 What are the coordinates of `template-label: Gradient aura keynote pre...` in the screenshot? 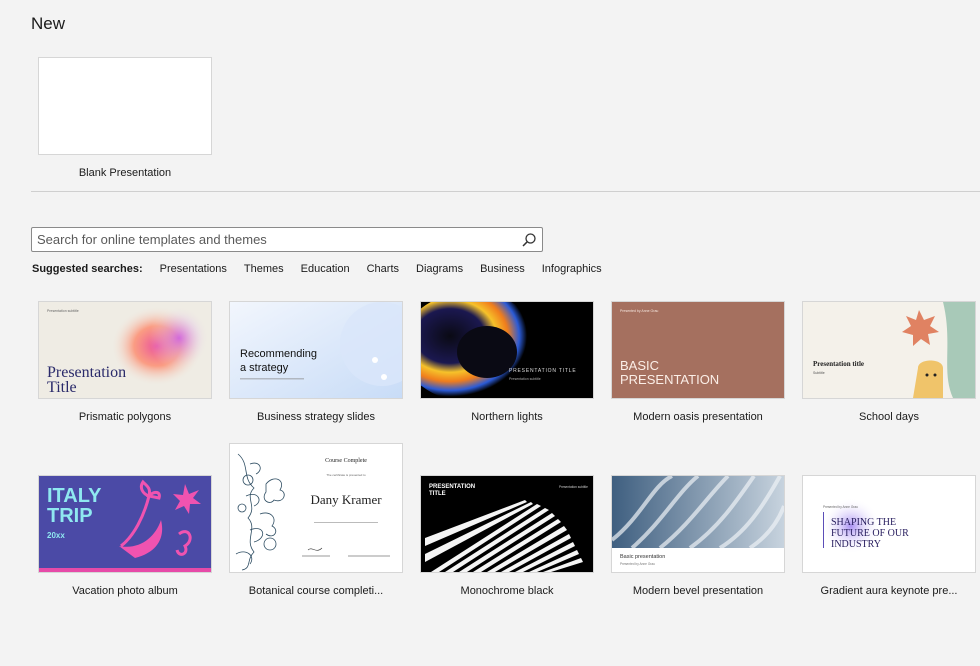 It's located at (889, 591).